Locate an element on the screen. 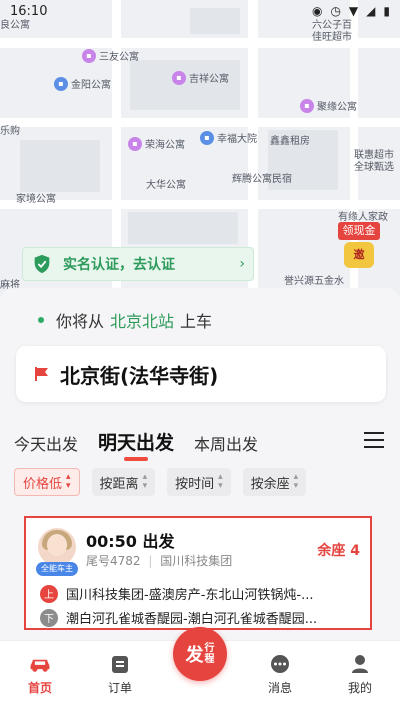 The image size is (400, 711). active-tab-indicator is located at coordinates (136, 459).